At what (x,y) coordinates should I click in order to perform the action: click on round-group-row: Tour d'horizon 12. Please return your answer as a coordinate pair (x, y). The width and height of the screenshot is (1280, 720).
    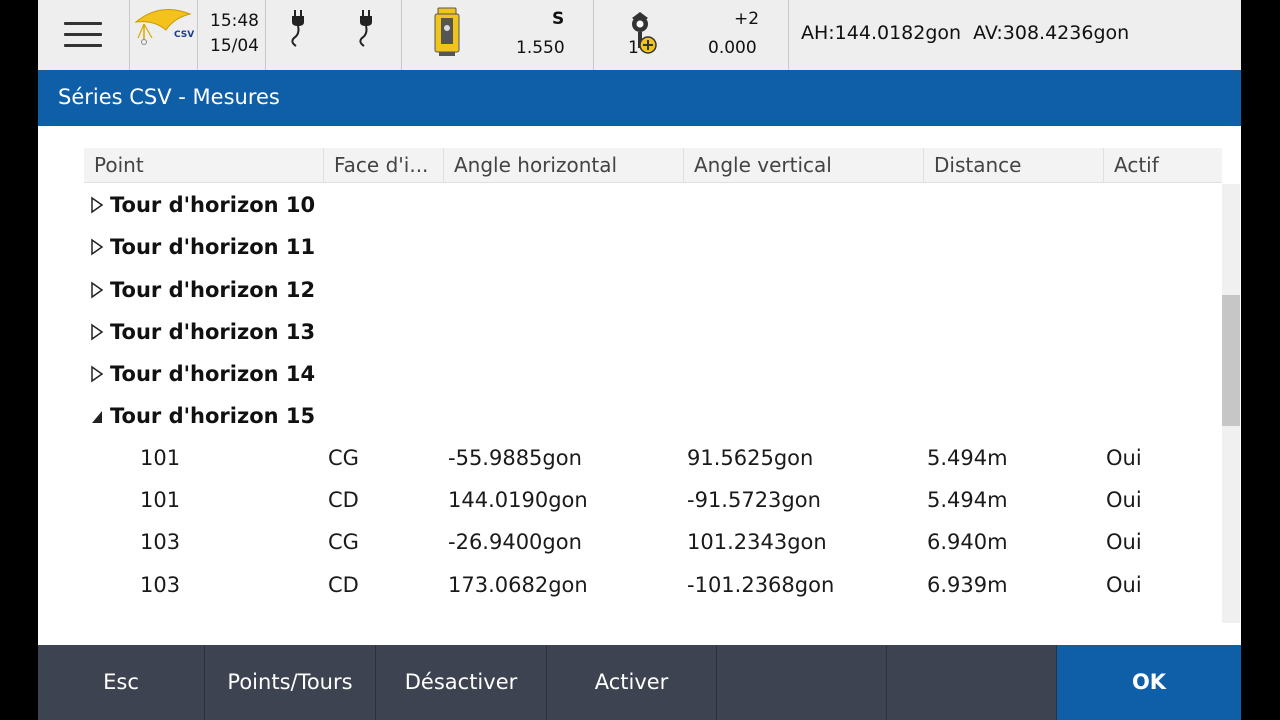
    Looking at the image, I should click on (653, 290).